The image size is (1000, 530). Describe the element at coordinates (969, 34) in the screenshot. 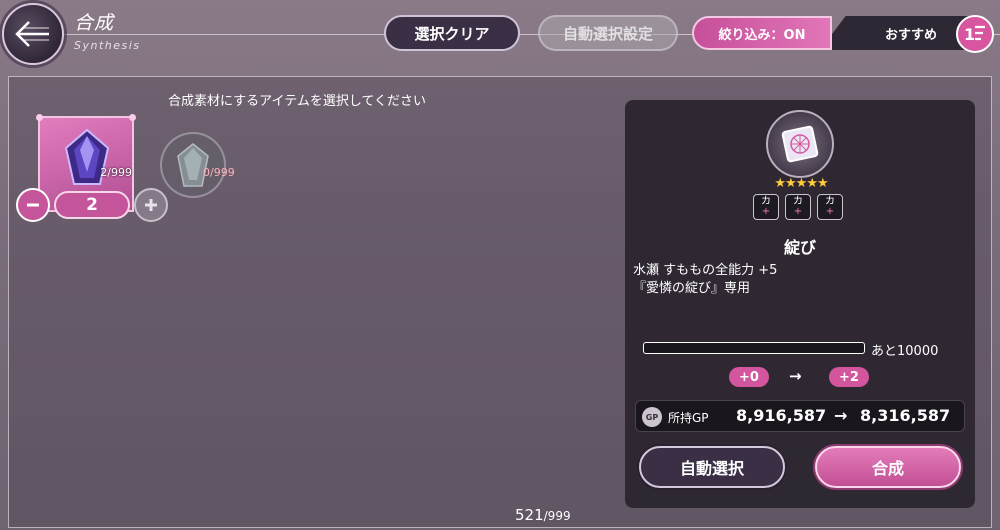

I see `svg-text: 1` at that location.